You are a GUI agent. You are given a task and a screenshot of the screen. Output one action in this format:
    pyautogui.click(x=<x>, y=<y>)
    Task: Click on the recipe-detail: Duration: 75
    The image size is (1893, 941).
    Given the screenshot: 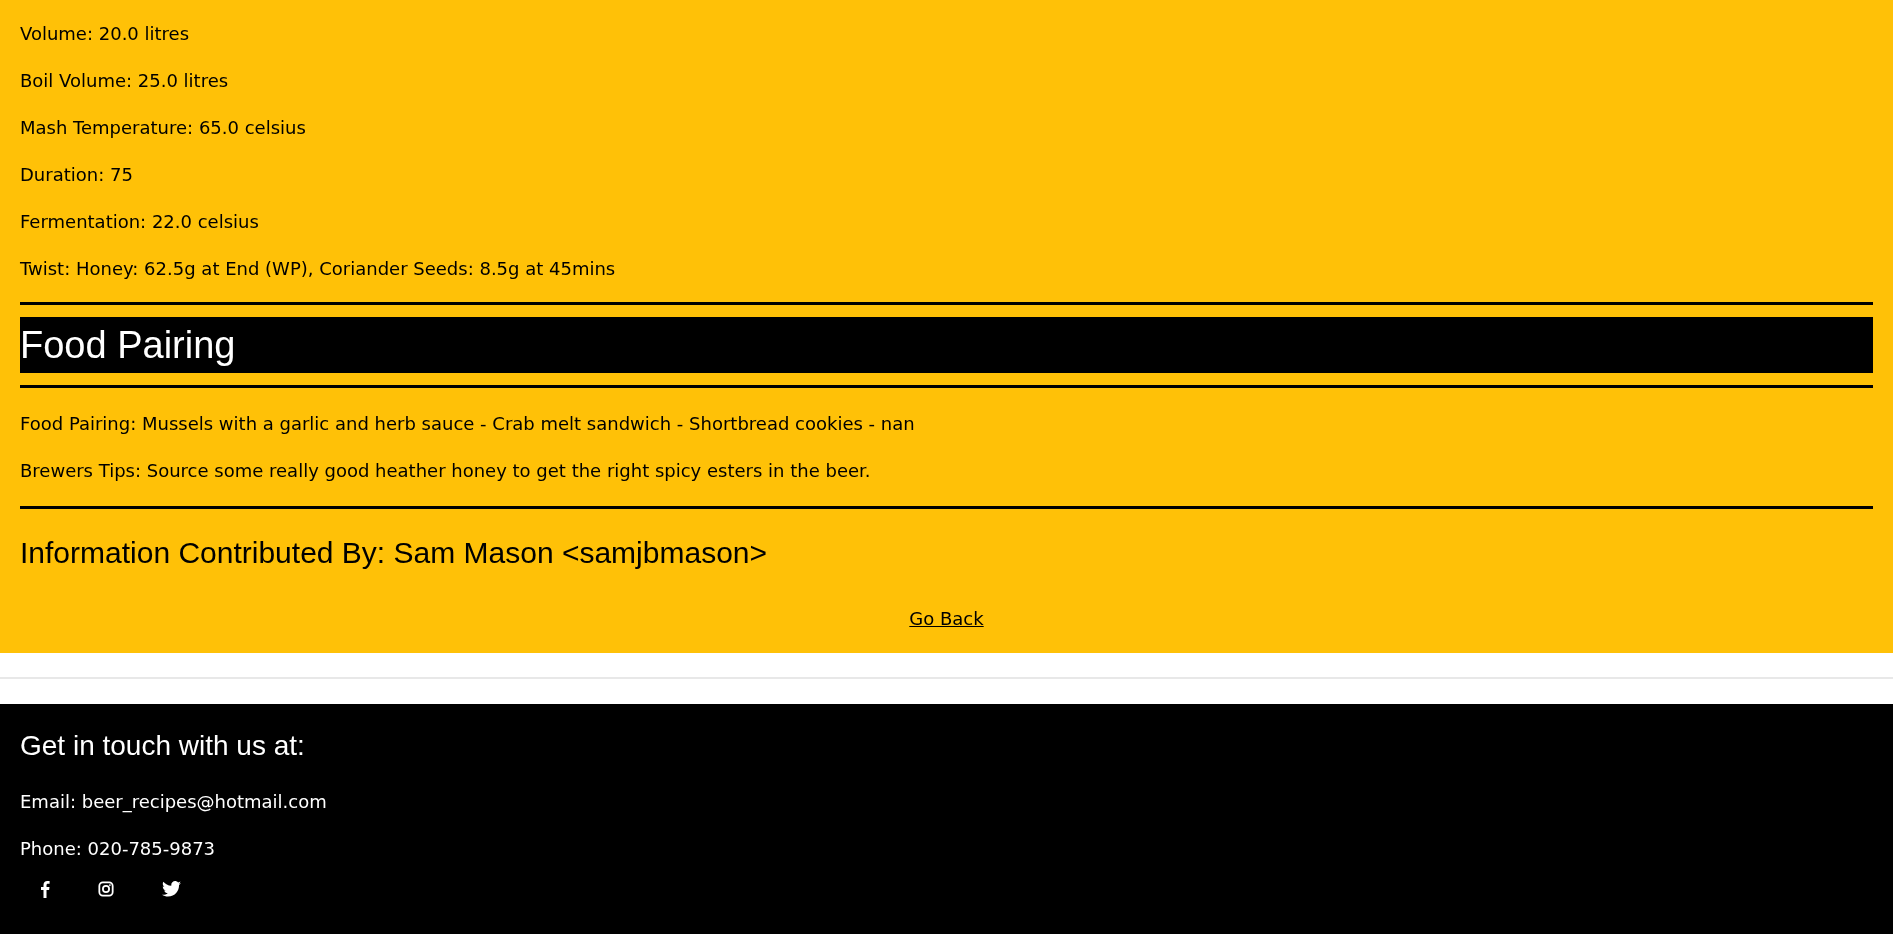 What is the action you would take?
    pyautogui.click(x=77, y=175)
    